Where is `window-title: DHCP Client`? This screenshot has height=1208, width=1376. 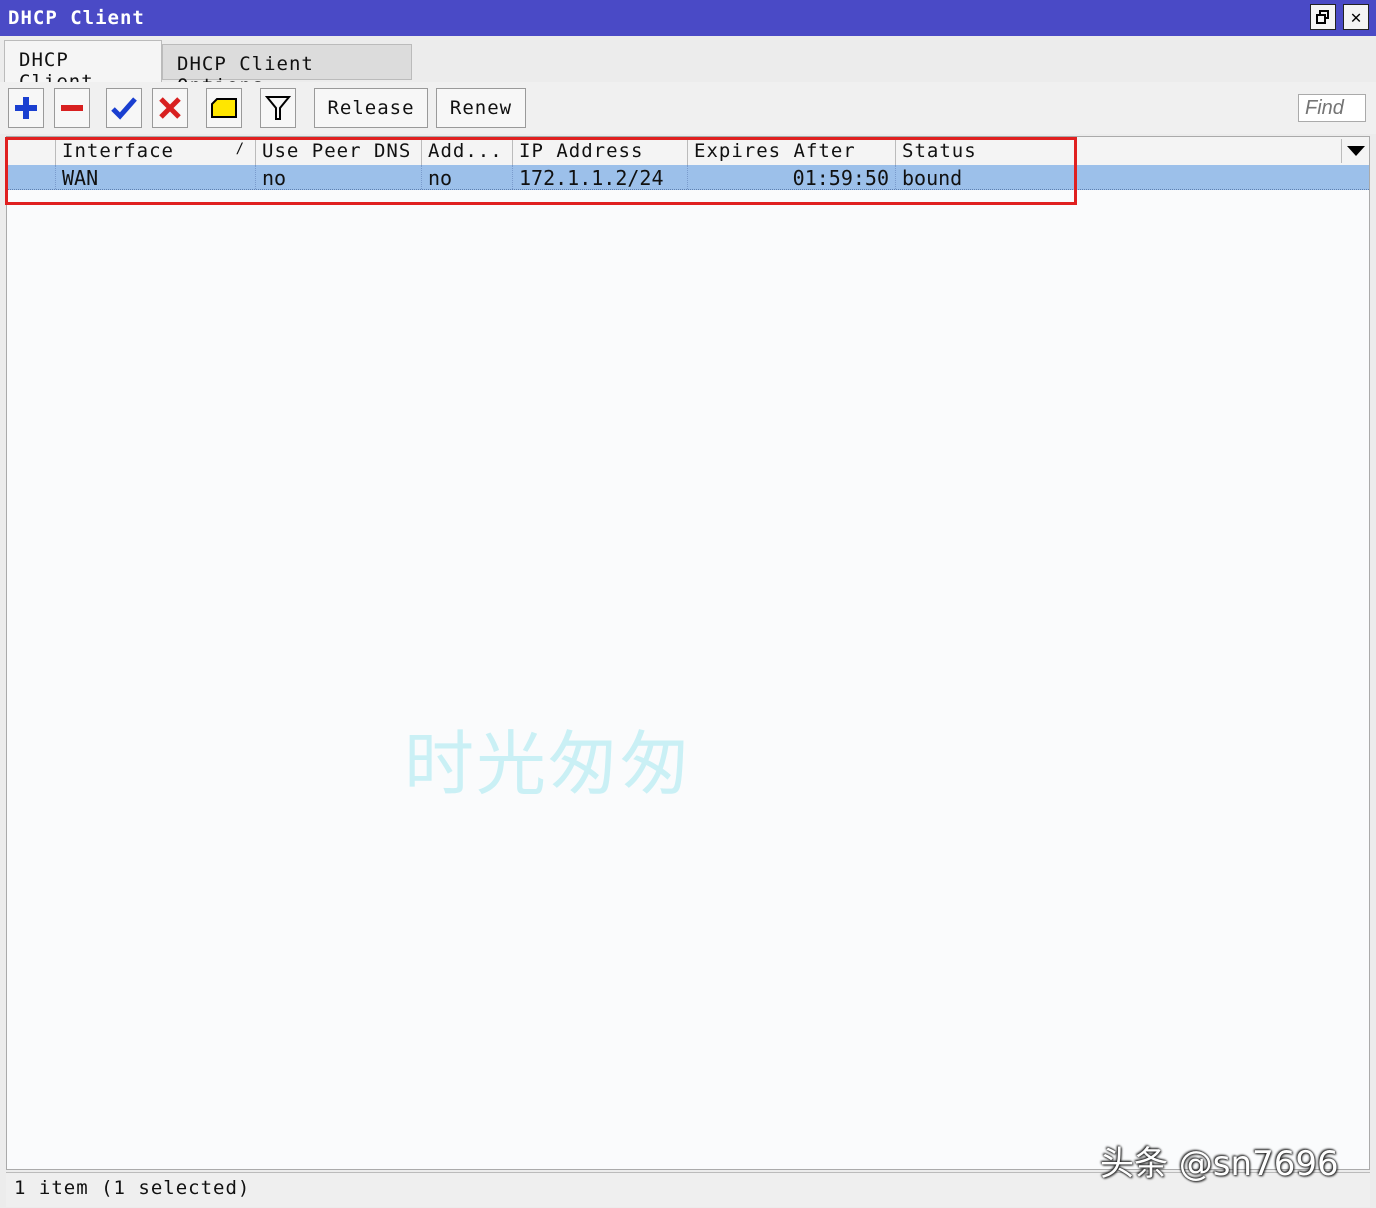
window-title: DHCP Client is located at coordinates (76, 18).